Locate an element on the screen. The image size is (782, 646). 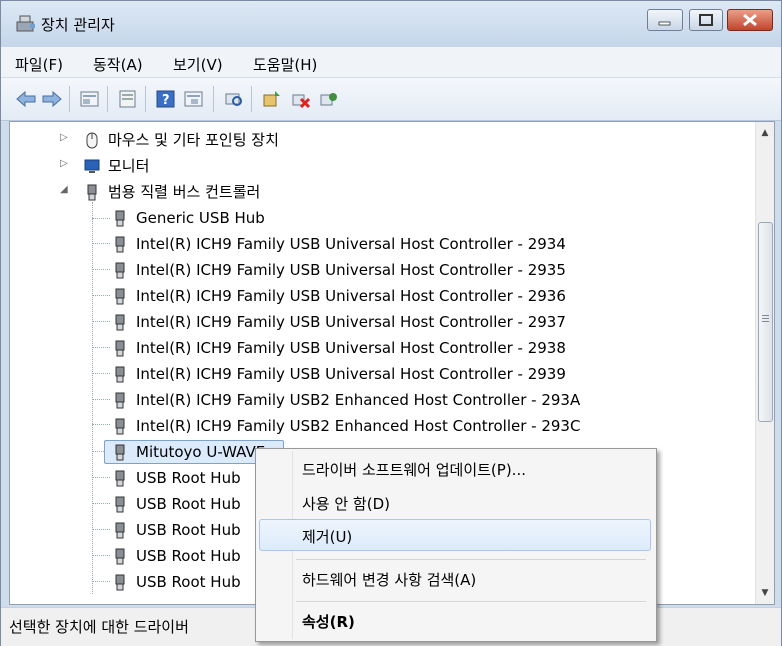
maximize-button is located at coordinates (706, 20).